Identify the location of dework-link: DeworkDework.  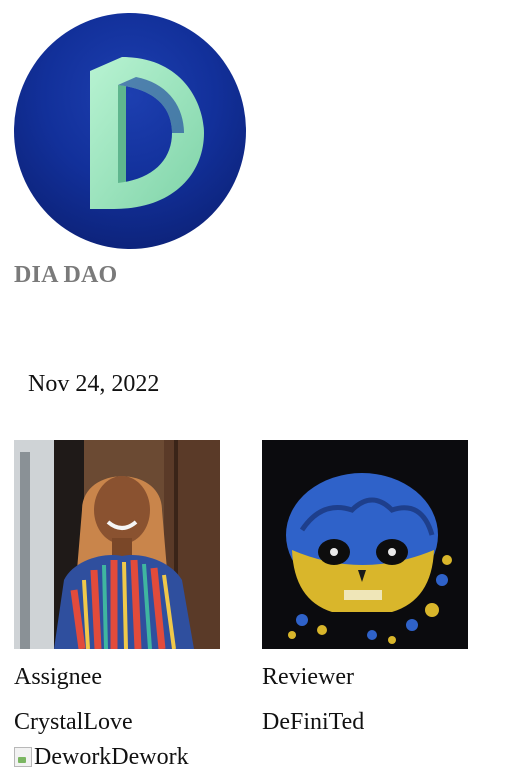
(101, 757).